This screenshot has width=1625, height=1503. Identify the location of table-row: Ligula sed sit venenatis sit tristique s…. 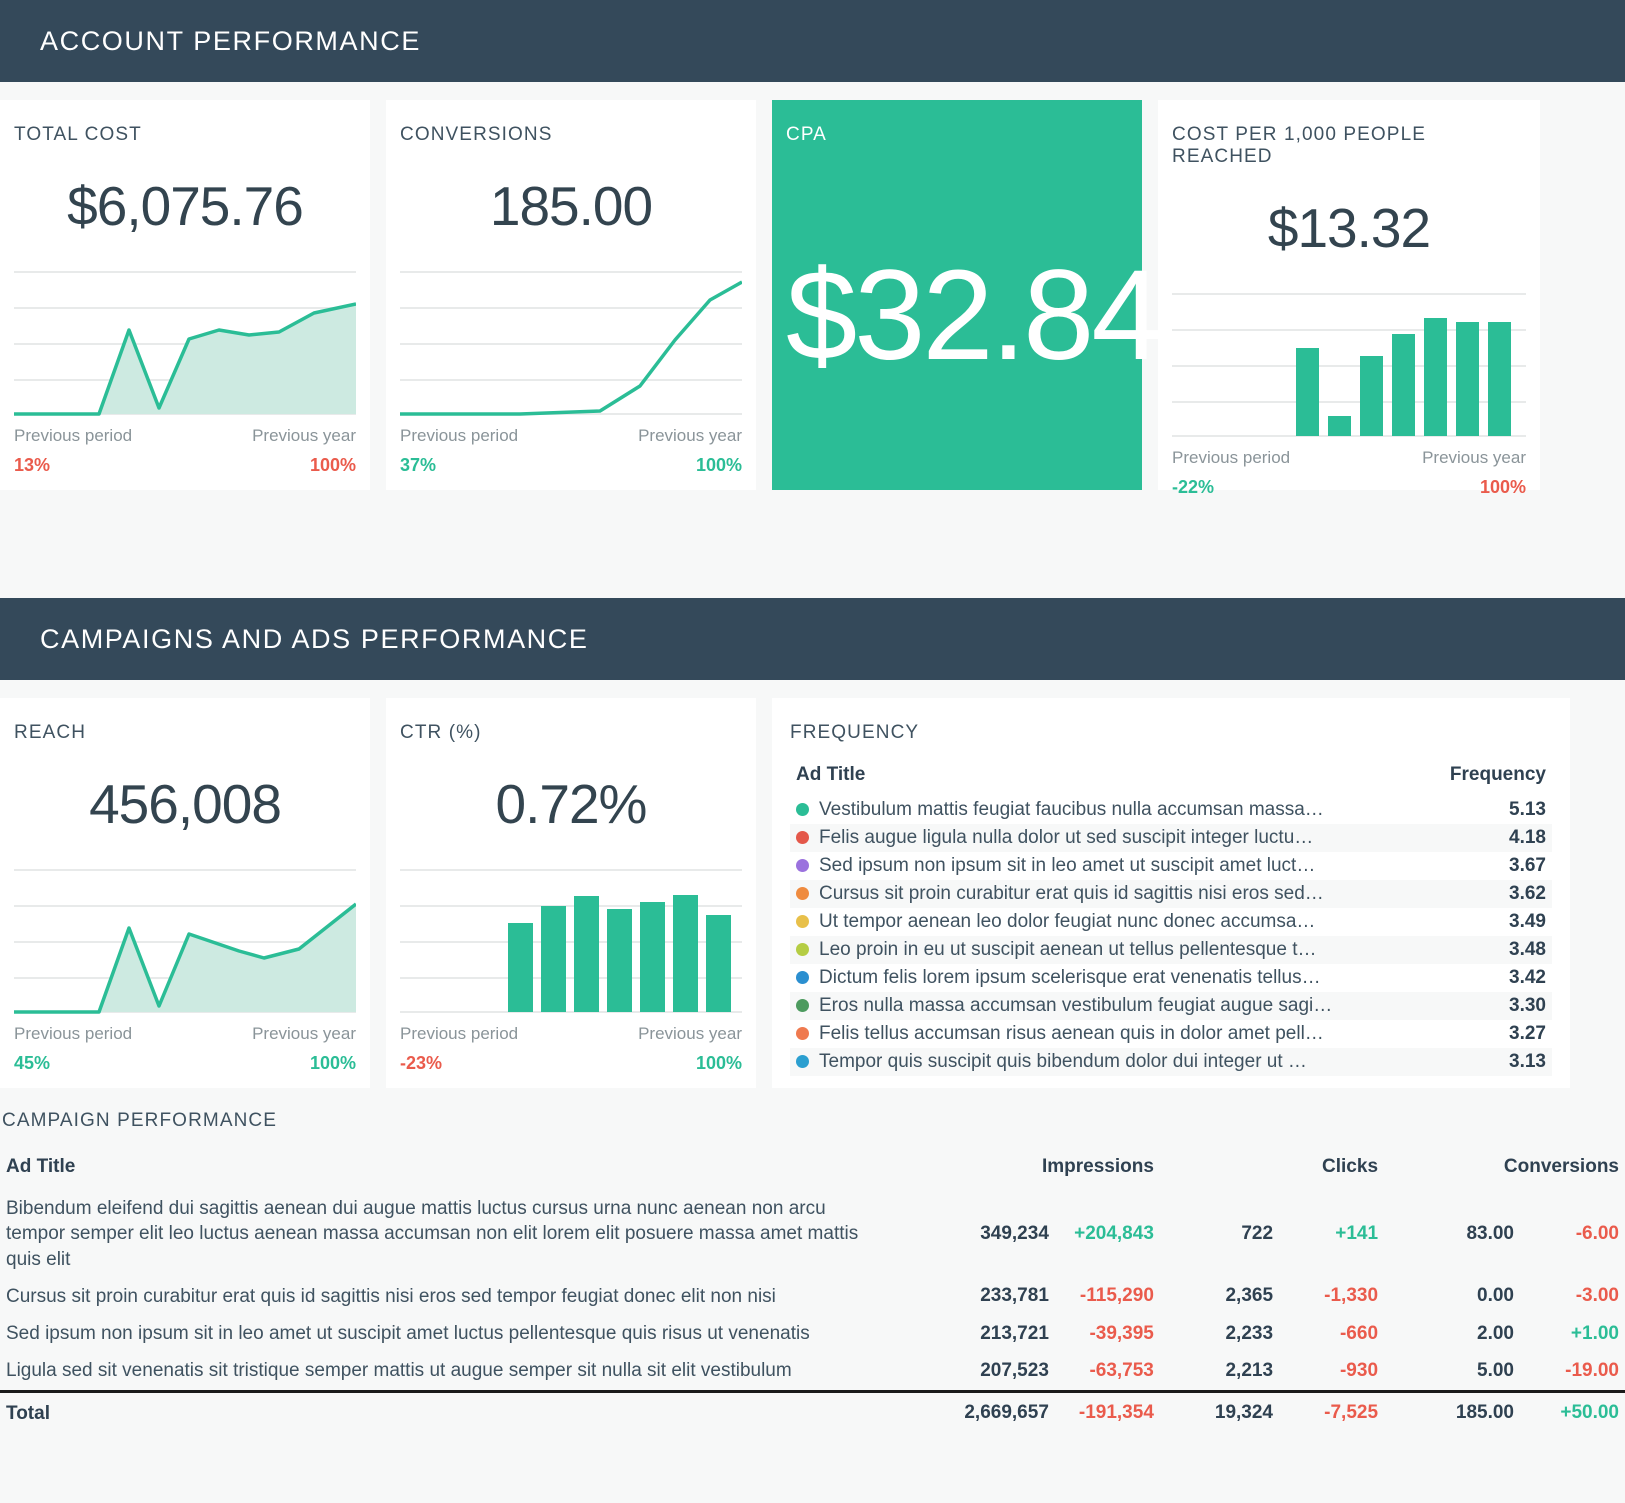
(812, 1371).